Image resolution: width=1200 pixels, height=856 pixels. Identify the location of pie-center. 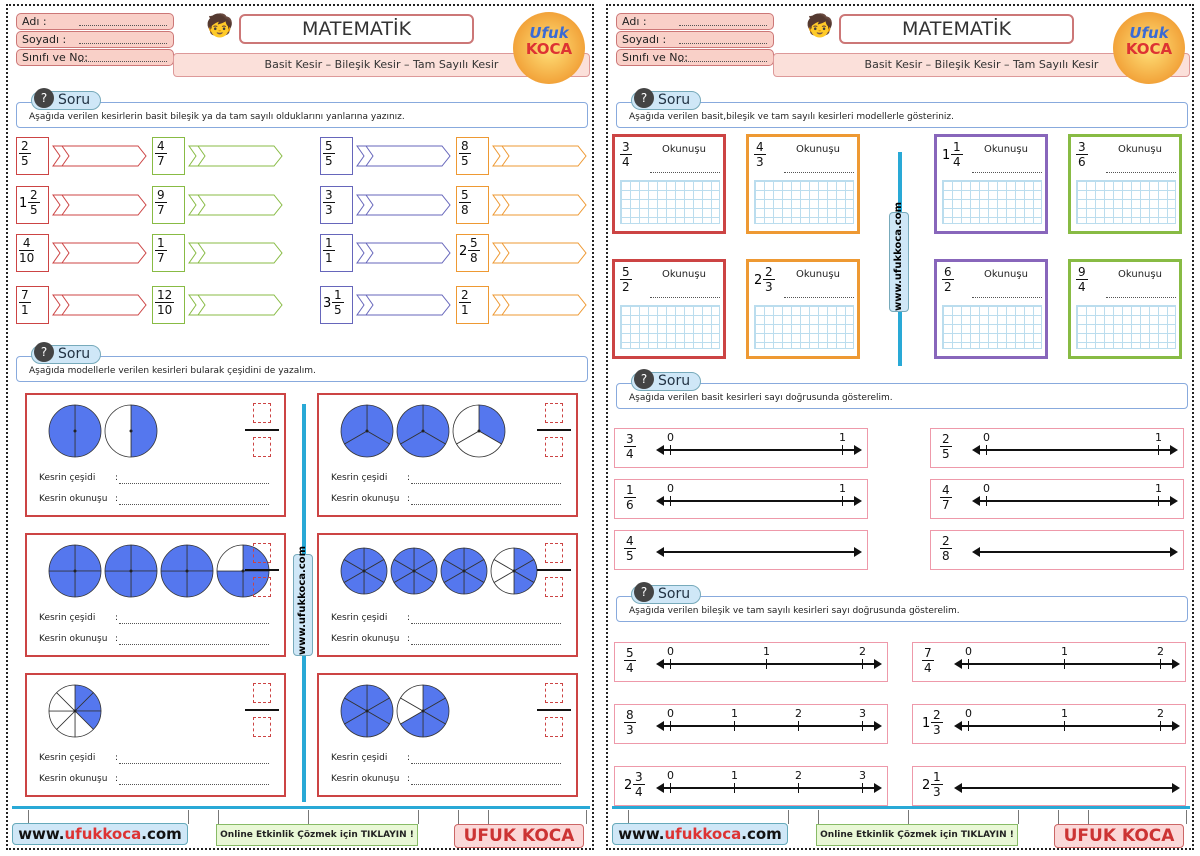
(423, 711).